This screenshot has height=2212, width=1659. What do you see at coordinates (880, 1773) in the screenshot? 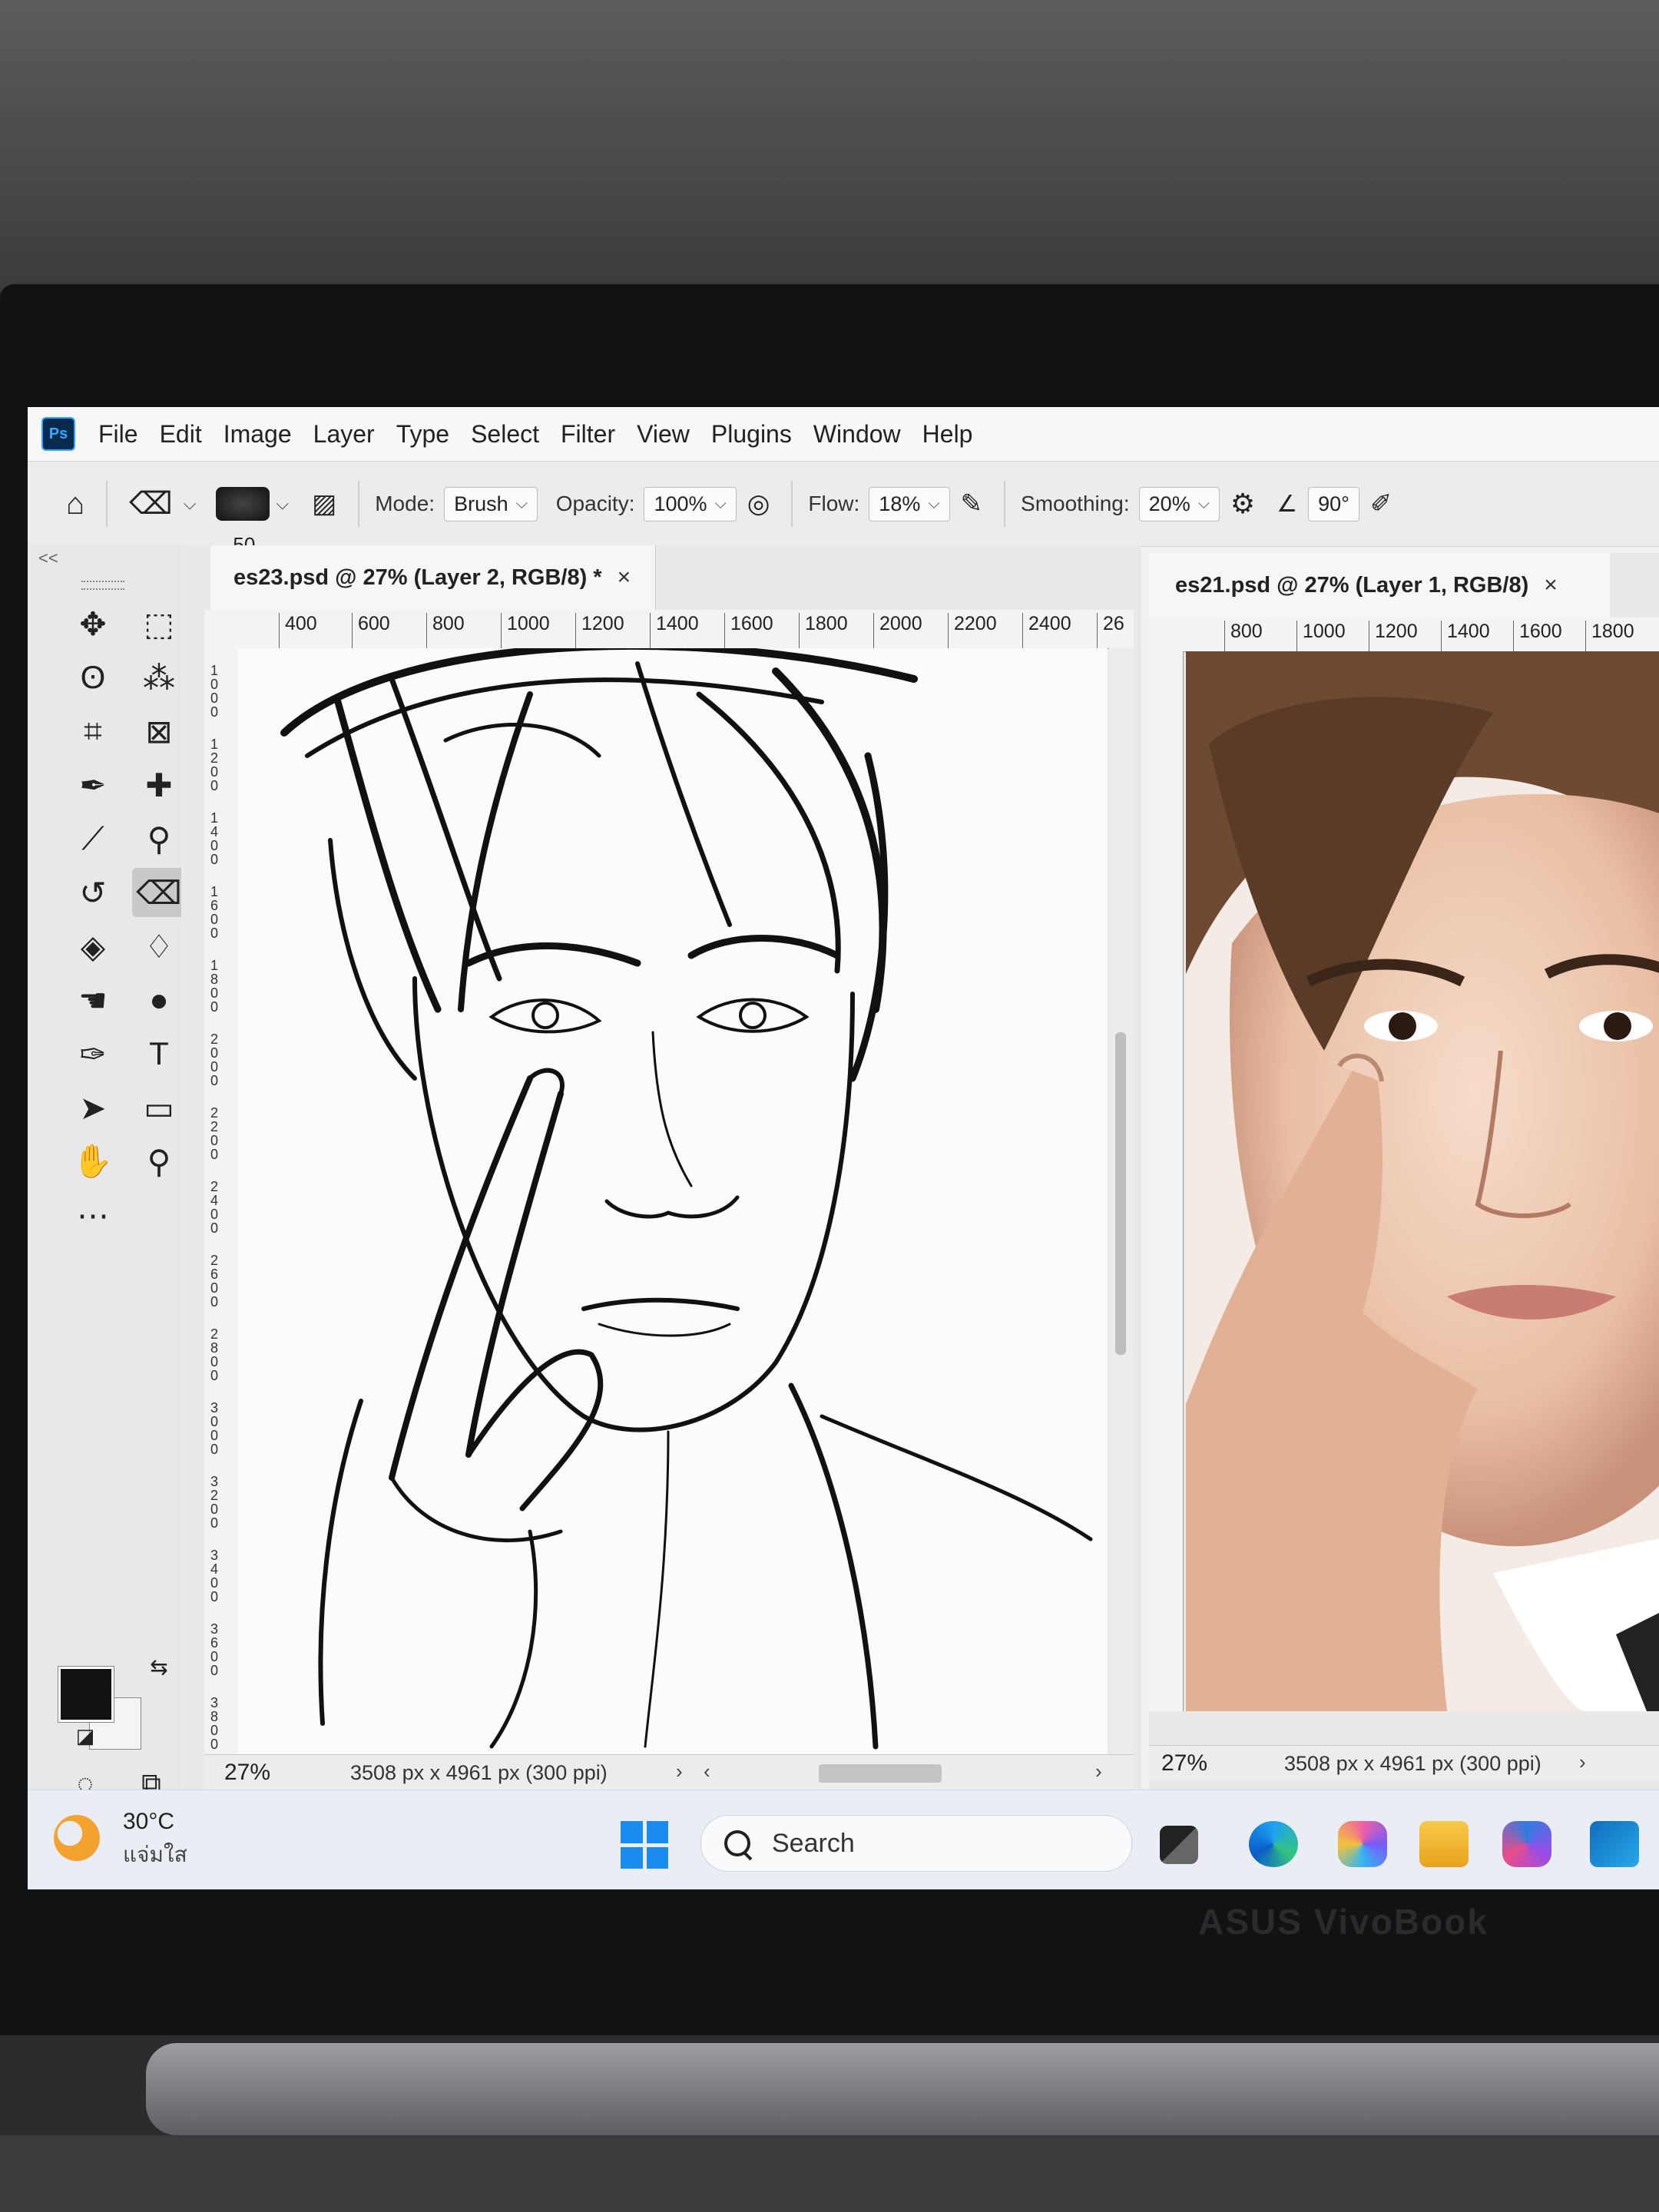
I see `horizontal-scrollbar-thumb` at bounding box center [880, 1773].